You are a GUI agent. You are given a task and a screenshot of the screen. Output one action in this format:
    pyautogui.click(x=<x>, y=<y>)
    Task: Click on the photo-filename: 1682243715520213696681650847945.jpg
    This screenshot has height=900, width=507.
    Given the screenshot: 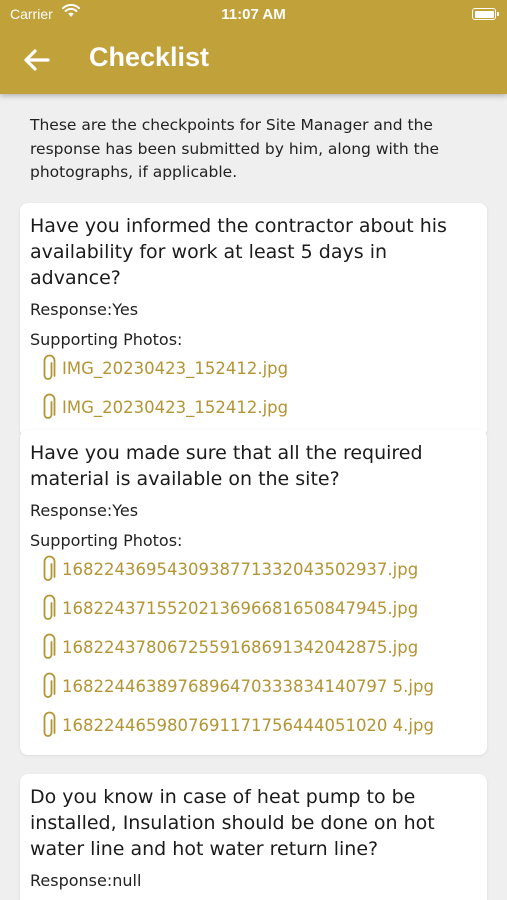 What is the action you would take?
    pyautogui.click(x=240, y=608)
    